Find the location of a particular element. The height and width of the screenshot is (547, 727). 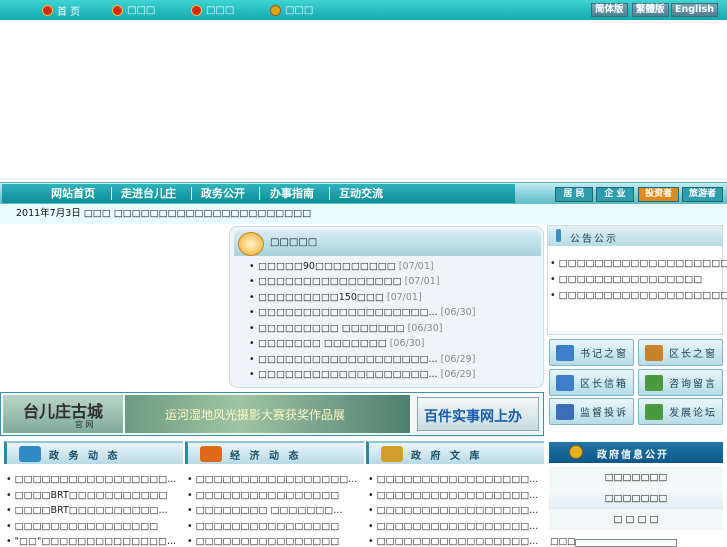

photo-contest-ad: 运河湿地风光摄影大赛获奖作品展 is located at coordinates (267, 414).